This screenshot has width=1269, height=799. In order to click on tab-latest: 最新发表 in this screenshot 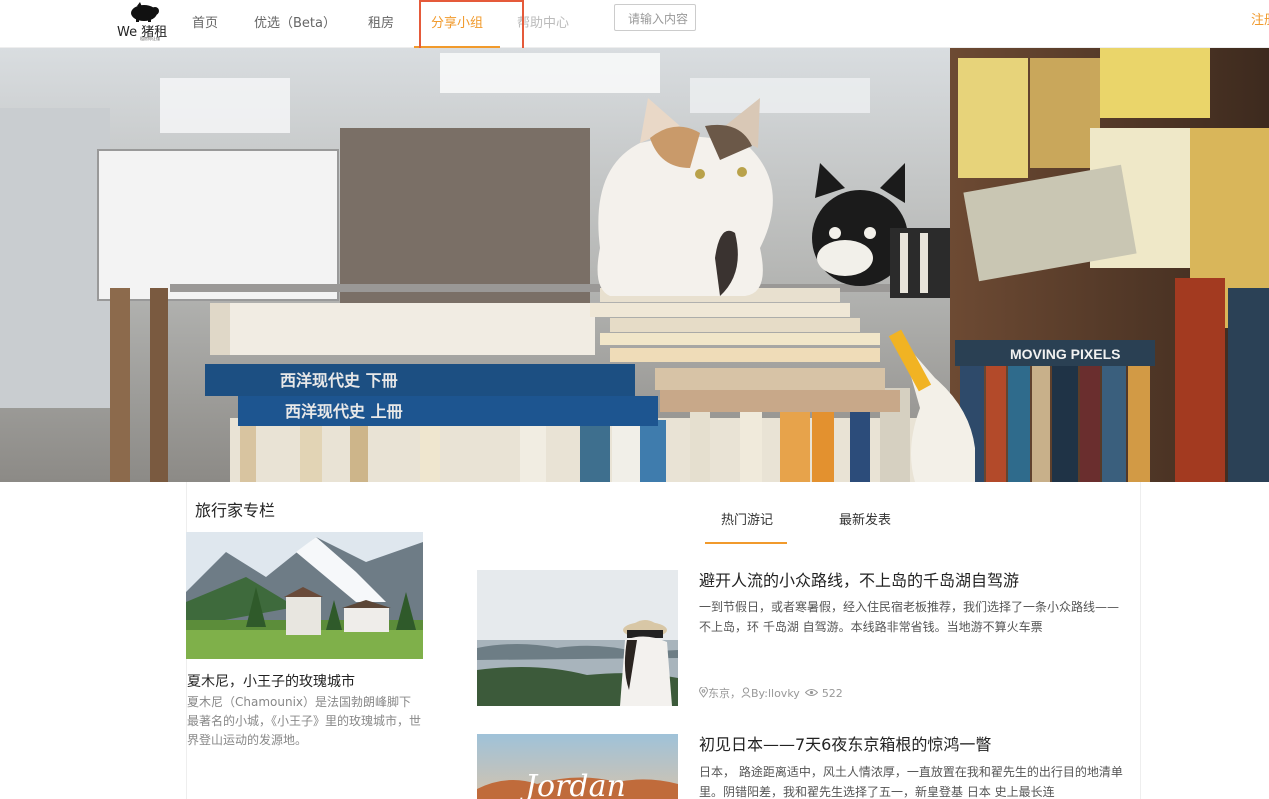, I will do `click(865, 518)`.